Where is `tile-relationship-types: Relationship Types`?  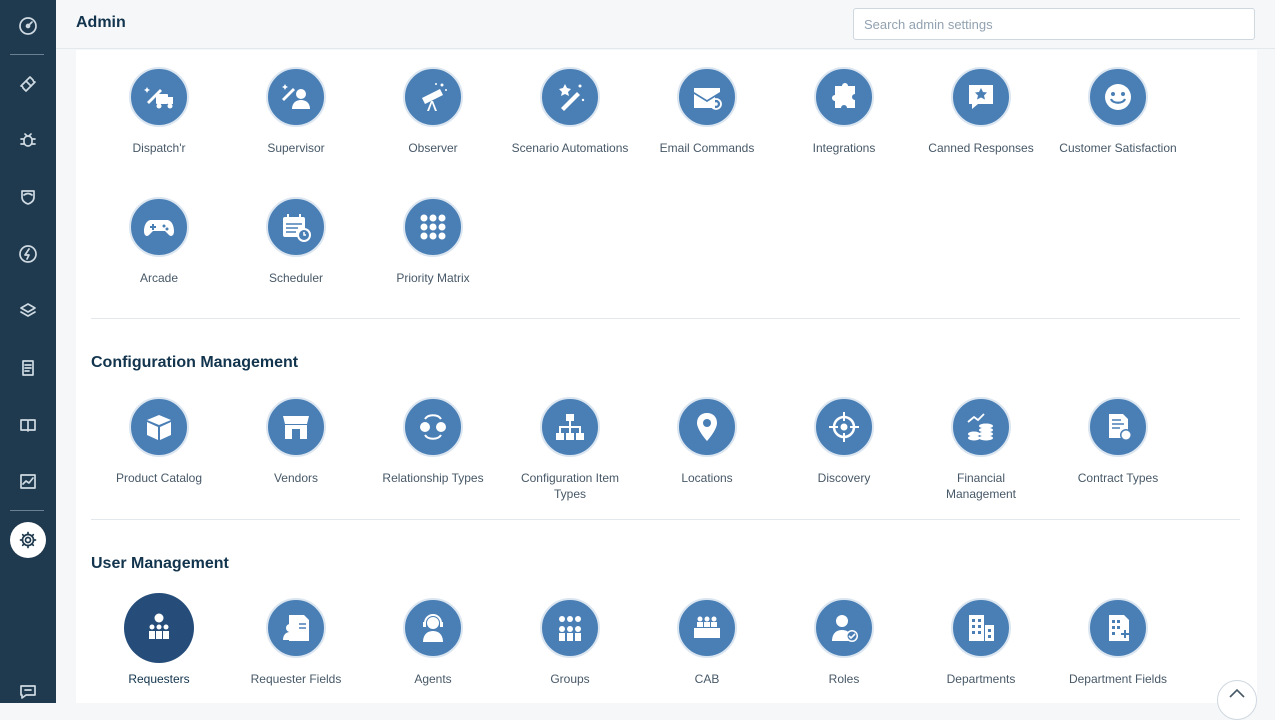 tile-relationship-types: Relationship Types is located at coordinates (433, 441).